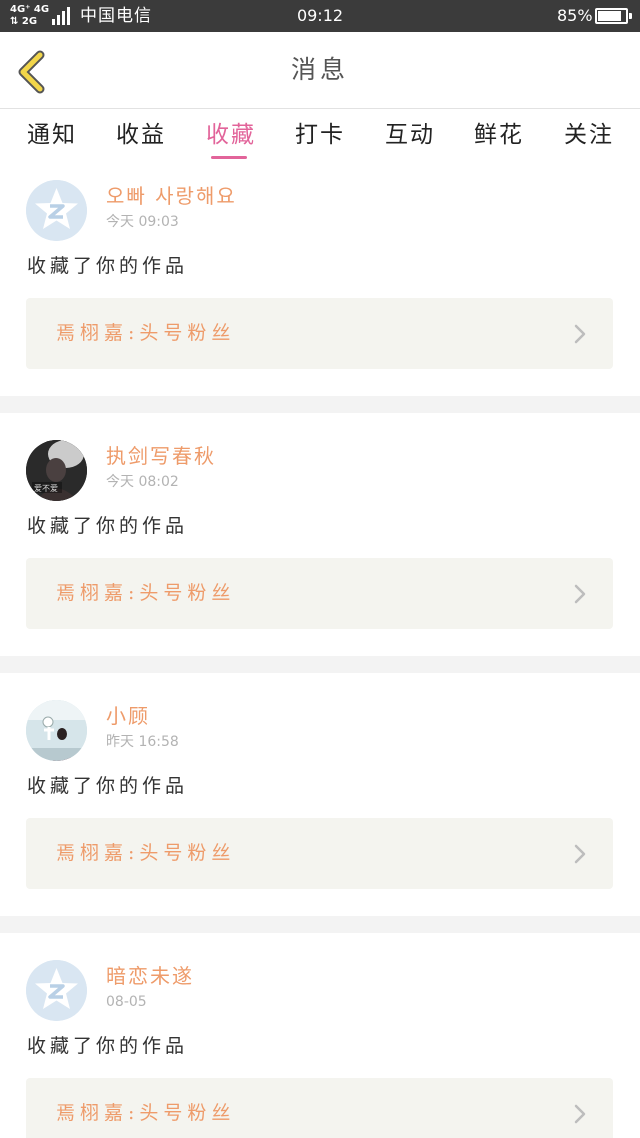 This screenshot has height=1138, width=640. Describe the element at coordinates (126, 1002) in the screenshot. I see `message-time: 08-05` at that location.